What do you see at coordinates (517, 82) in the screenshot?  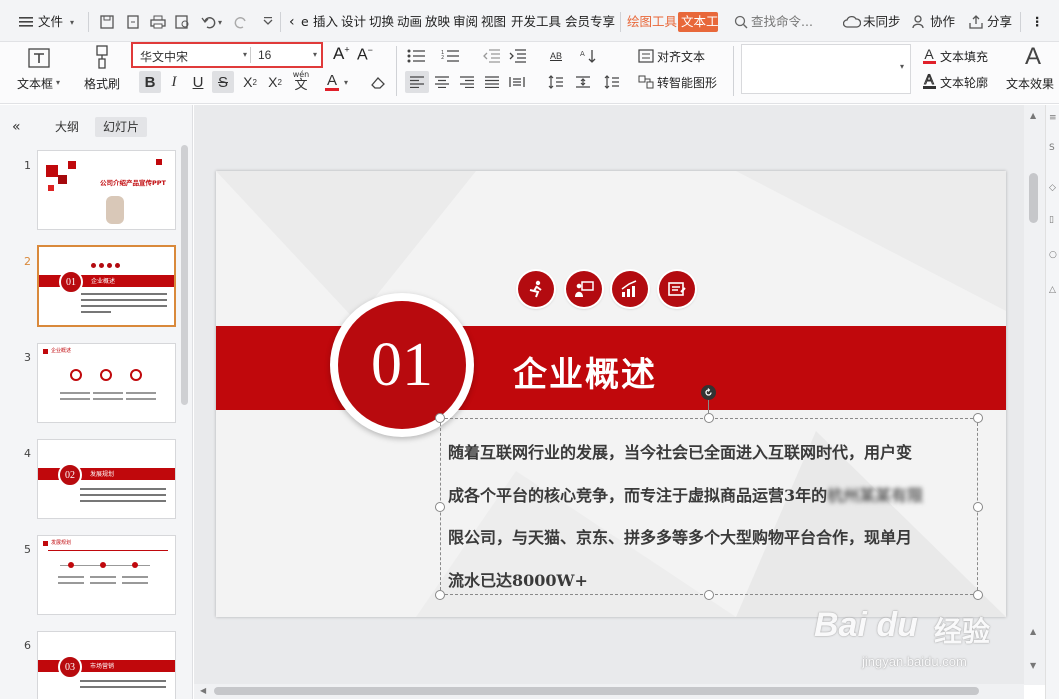 I see `distribute-button` at bounding box center [517, 82].